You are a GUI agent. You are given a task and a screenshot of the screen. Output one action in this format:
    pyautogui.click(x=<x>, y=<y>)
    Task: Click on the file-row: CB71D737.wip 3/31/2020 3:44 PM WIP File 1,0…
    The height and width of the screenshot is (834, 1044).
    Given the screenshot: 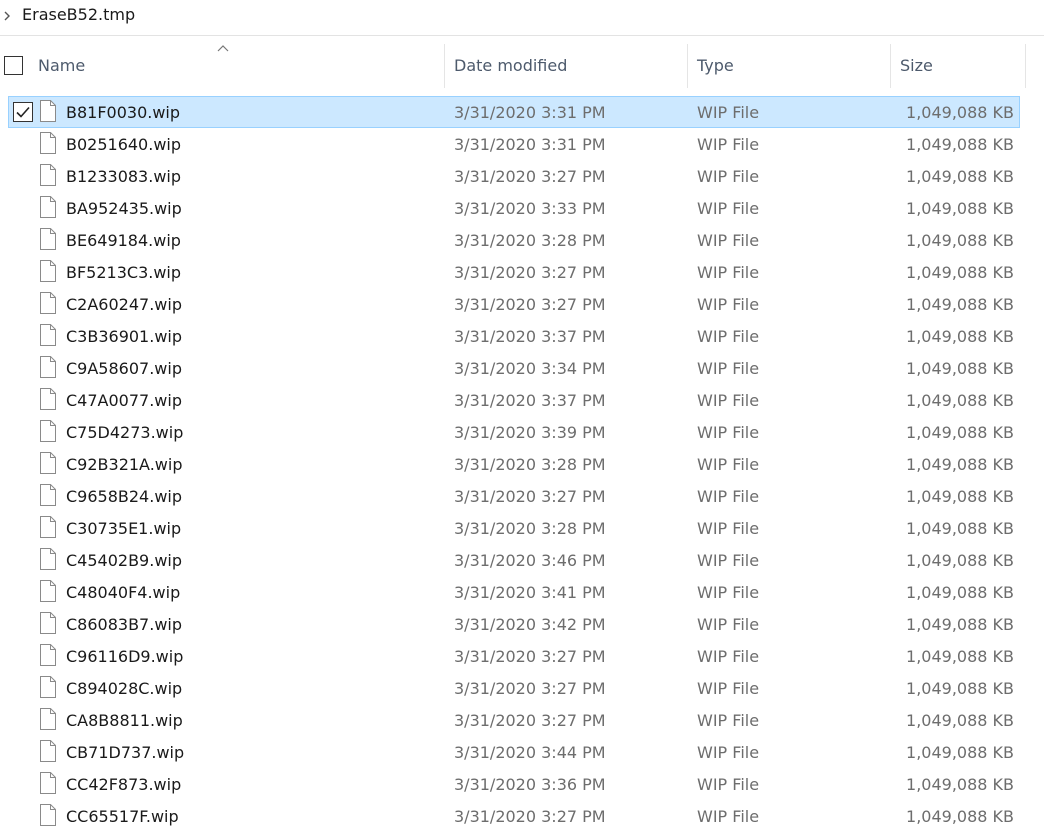 What is the action you would take?
    pyautogui.click(x=522, y=752)
    